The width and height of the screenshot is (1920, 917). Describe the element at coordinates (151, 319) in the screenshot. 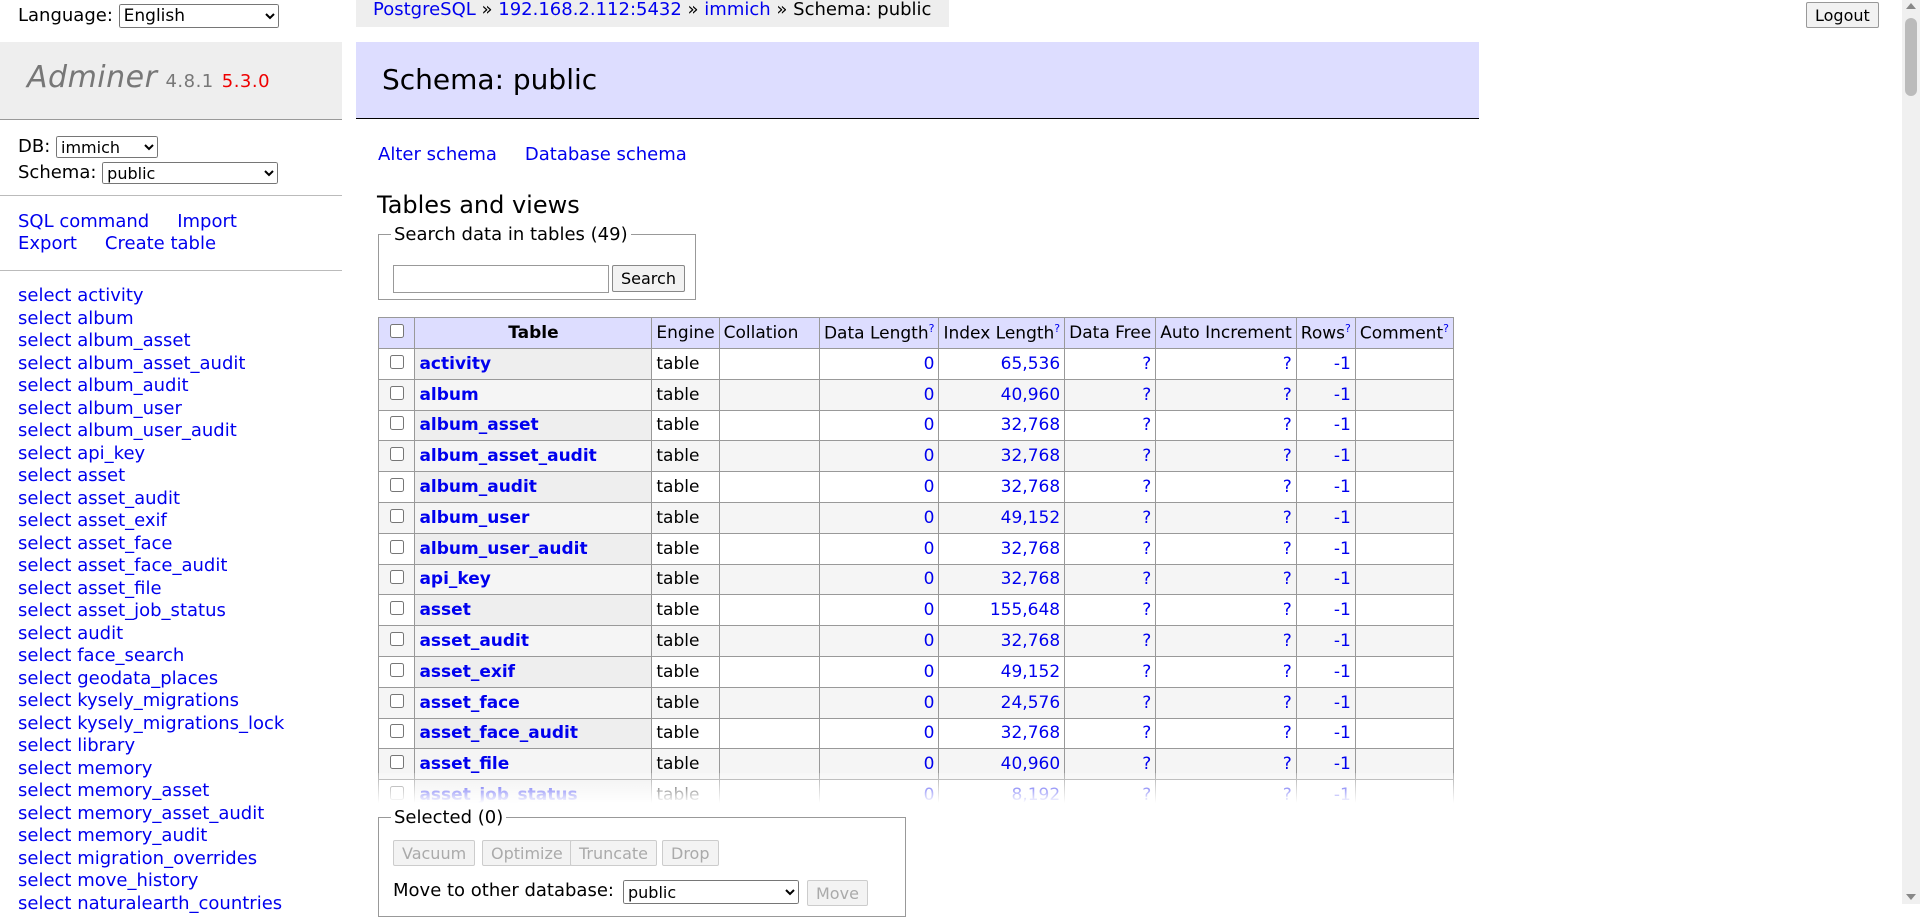

I see `sidebar-table-link: select album` at that location.